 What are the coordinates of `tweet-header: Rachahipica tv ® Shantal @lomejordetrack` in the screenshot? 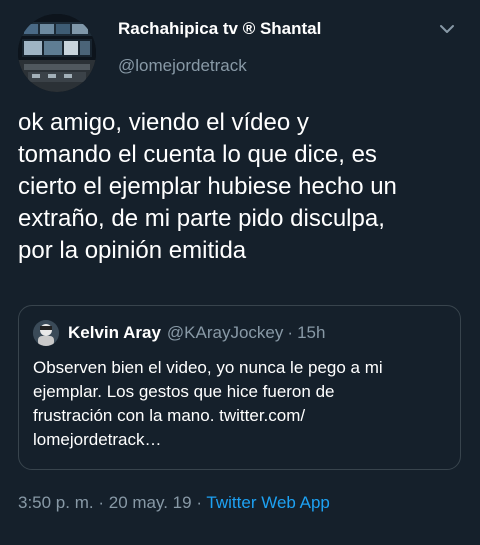 It's located at (240, 52).